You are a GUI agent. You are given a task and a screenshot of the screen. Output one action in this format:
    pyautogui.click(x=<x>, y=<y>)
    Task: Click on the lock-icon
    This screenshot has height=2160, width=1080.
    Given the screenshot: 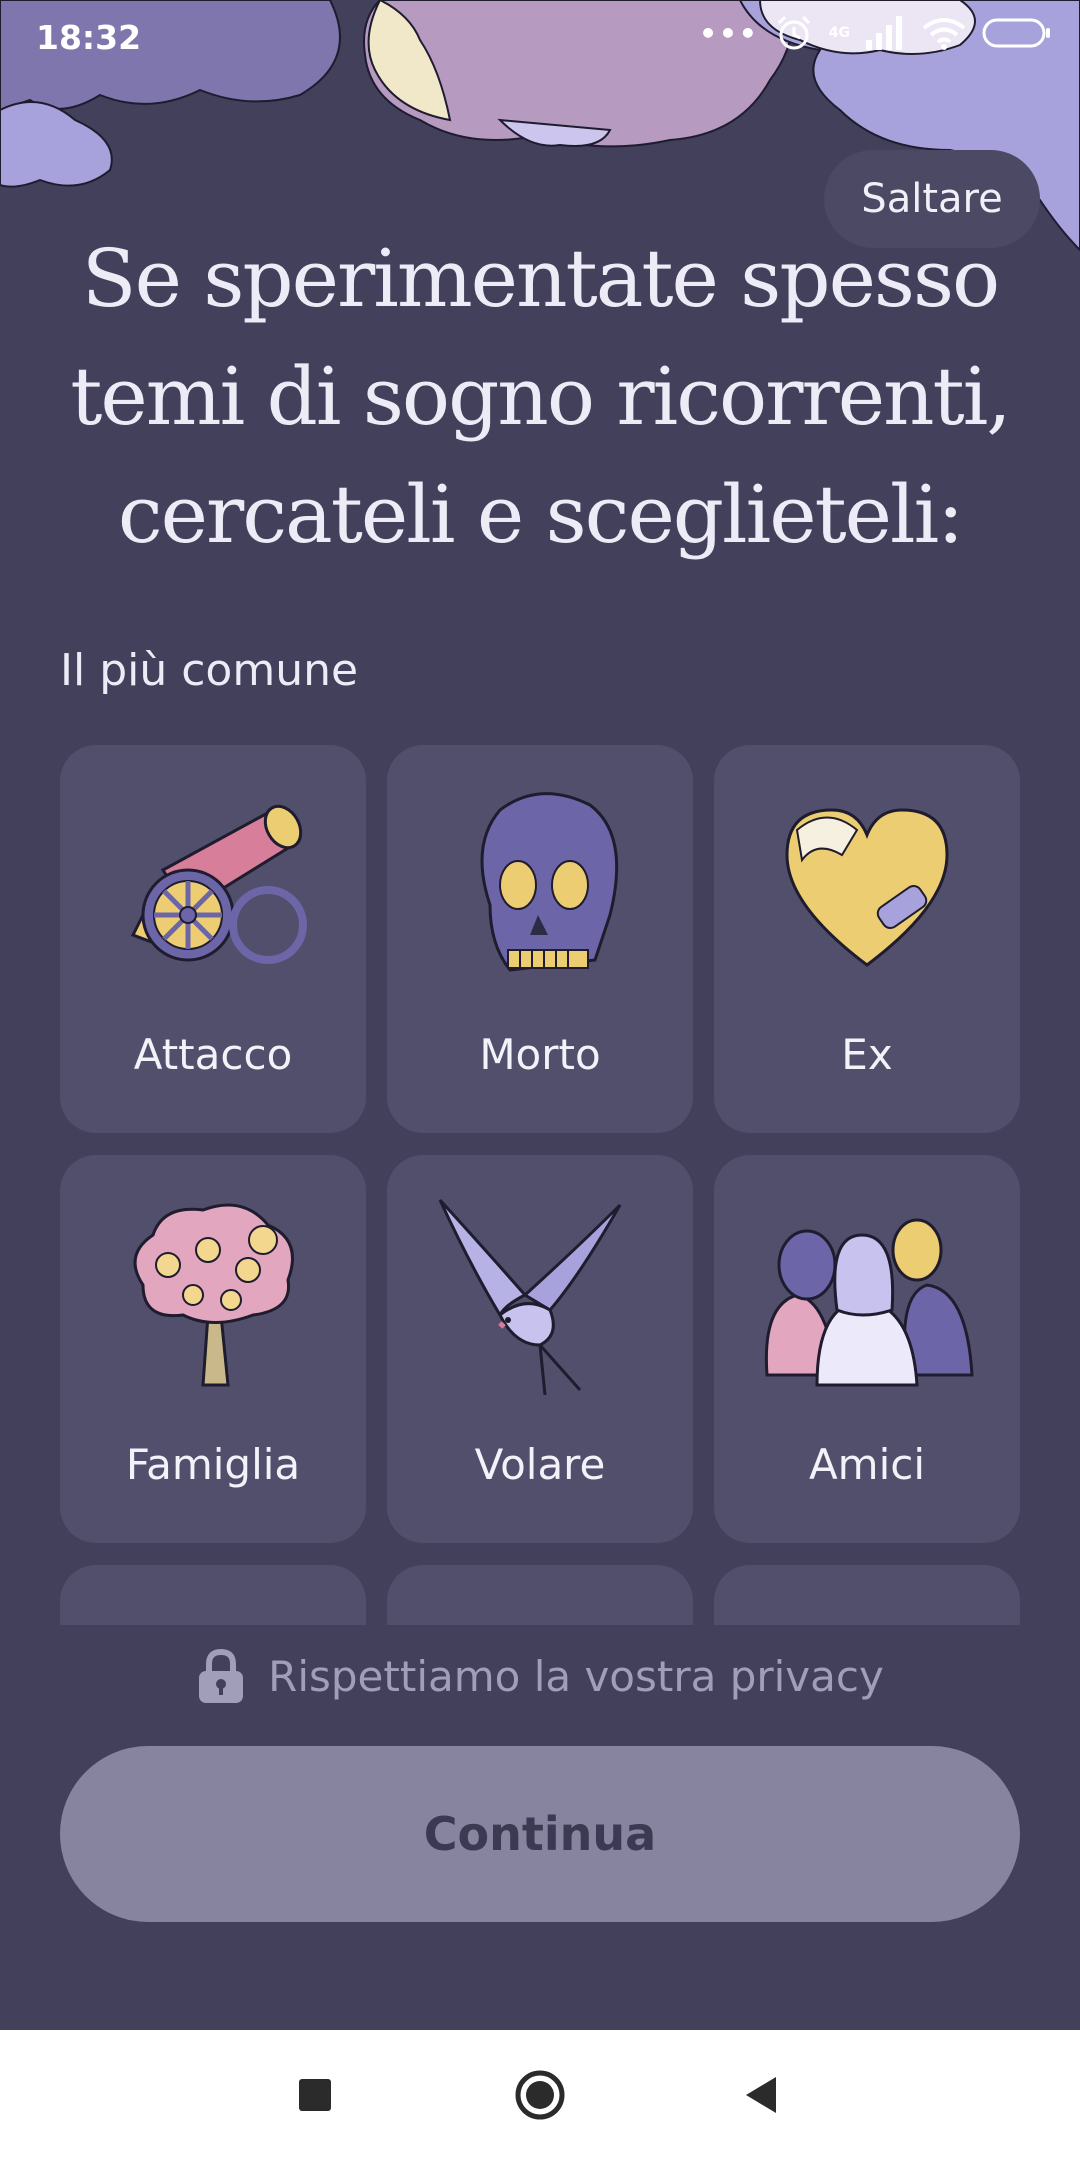 What is the action you would take?
    pyautogui.click(x=221, y=1675)
    